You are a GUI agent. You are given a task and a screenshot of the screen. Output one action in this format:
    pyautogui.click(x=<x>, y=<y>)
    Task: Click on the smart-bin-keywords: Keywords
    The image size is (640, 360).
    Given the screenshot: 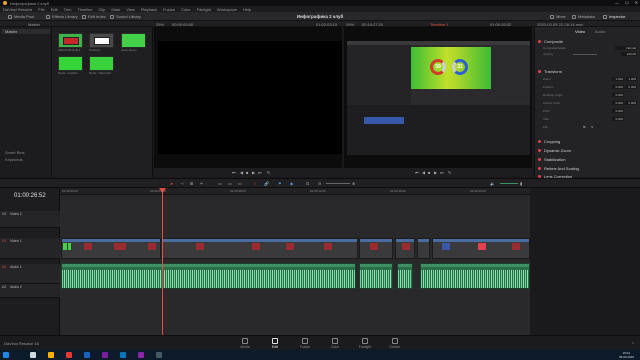 What is the action you would take?
    pyautogui.click(x=26, y=159)
    